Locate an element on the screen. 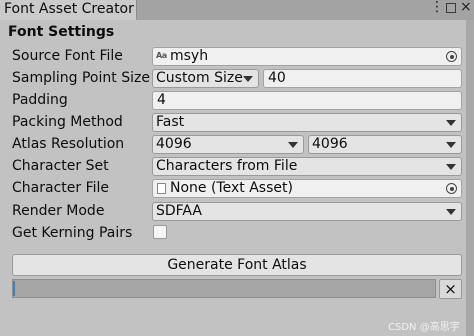  character-file-field: None (Text Asset) is located at coordinates (307, 188).